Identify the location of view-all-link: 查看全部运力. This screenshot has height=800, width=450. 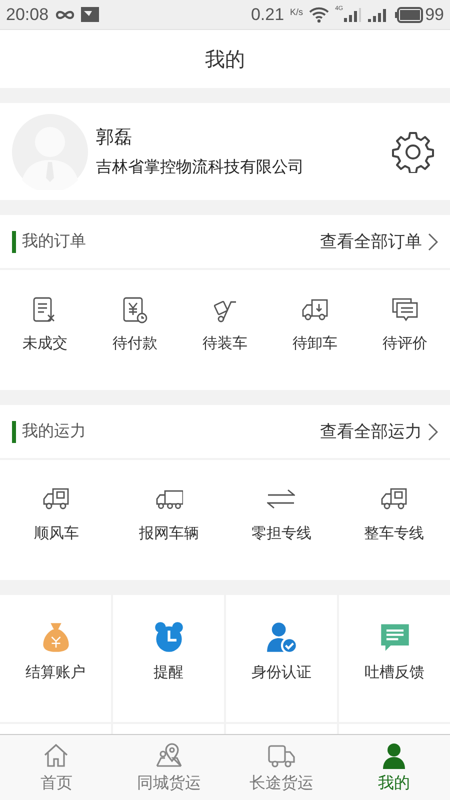
(379, 431).